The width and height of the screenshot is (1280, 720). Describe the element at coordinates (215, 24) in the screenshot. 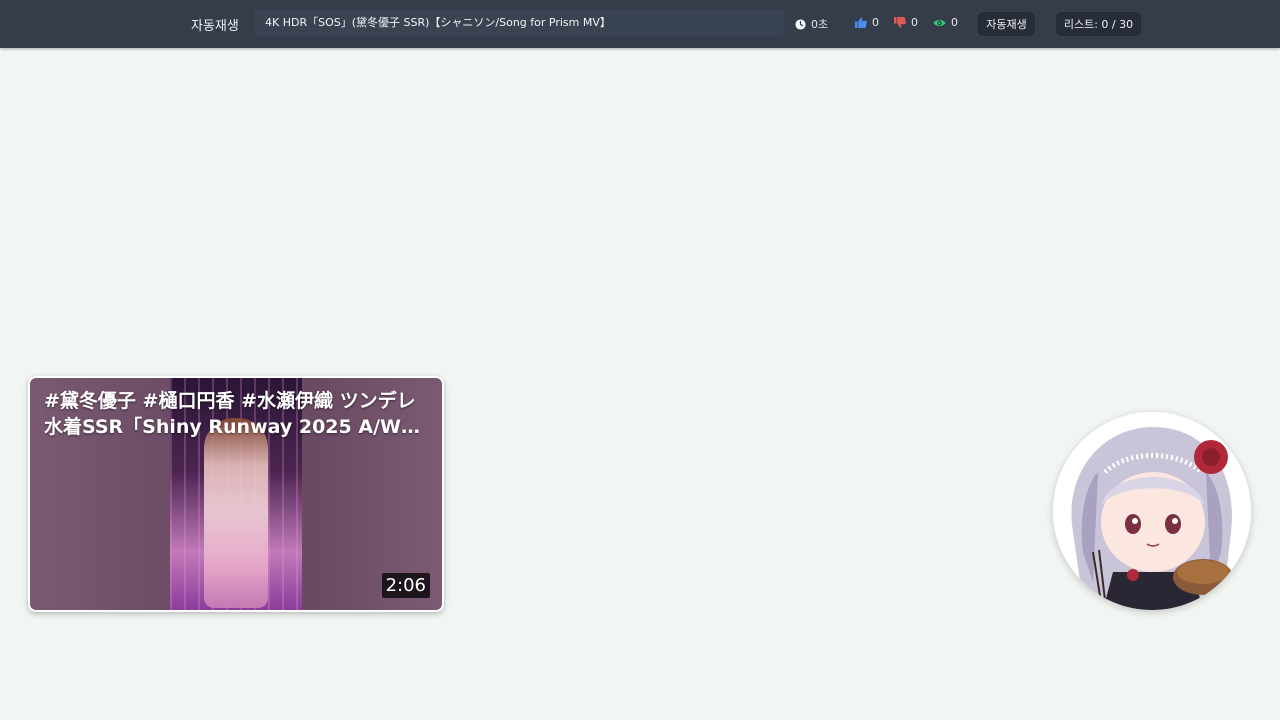

I see `autoplay-label: 자동재생` at that location.